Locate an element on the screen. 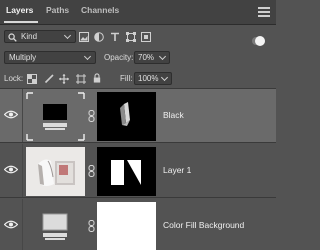 This screenshot has height=250, width=320. opacity-label: Opacity: is located at coordinates (119, 57).